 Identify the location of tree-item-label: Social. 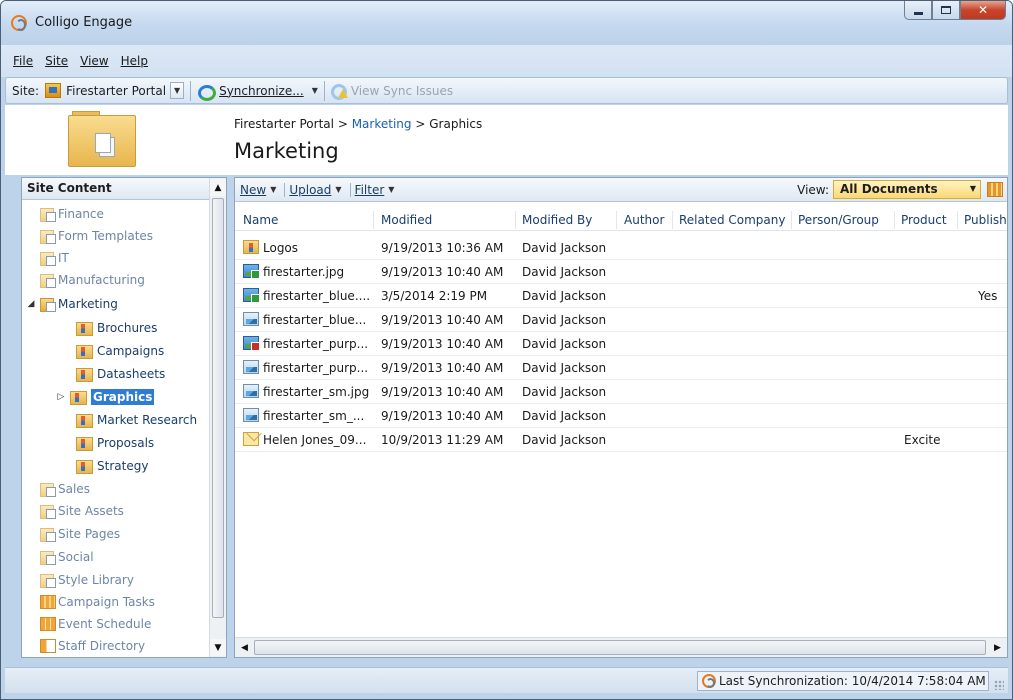
(76, 557).